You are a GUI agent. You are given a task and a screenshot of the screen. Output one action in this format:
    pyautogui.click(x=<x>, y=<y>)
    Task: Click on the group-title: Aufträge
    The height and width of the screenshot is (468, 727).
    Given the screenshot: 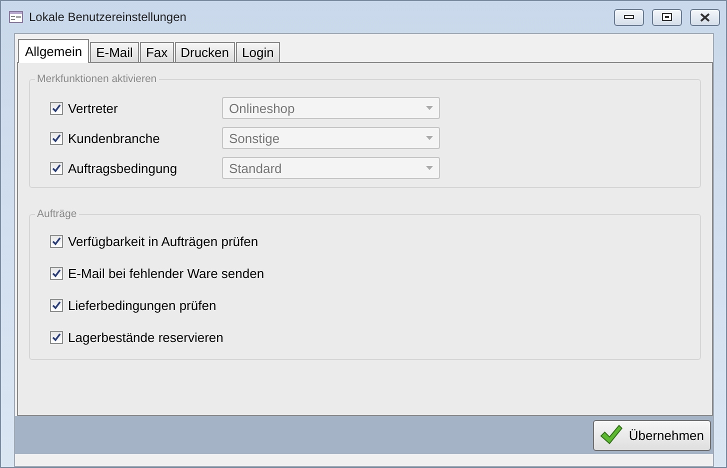 What is the action you would take?
    pyautogui.click(x=57, y=214)
    